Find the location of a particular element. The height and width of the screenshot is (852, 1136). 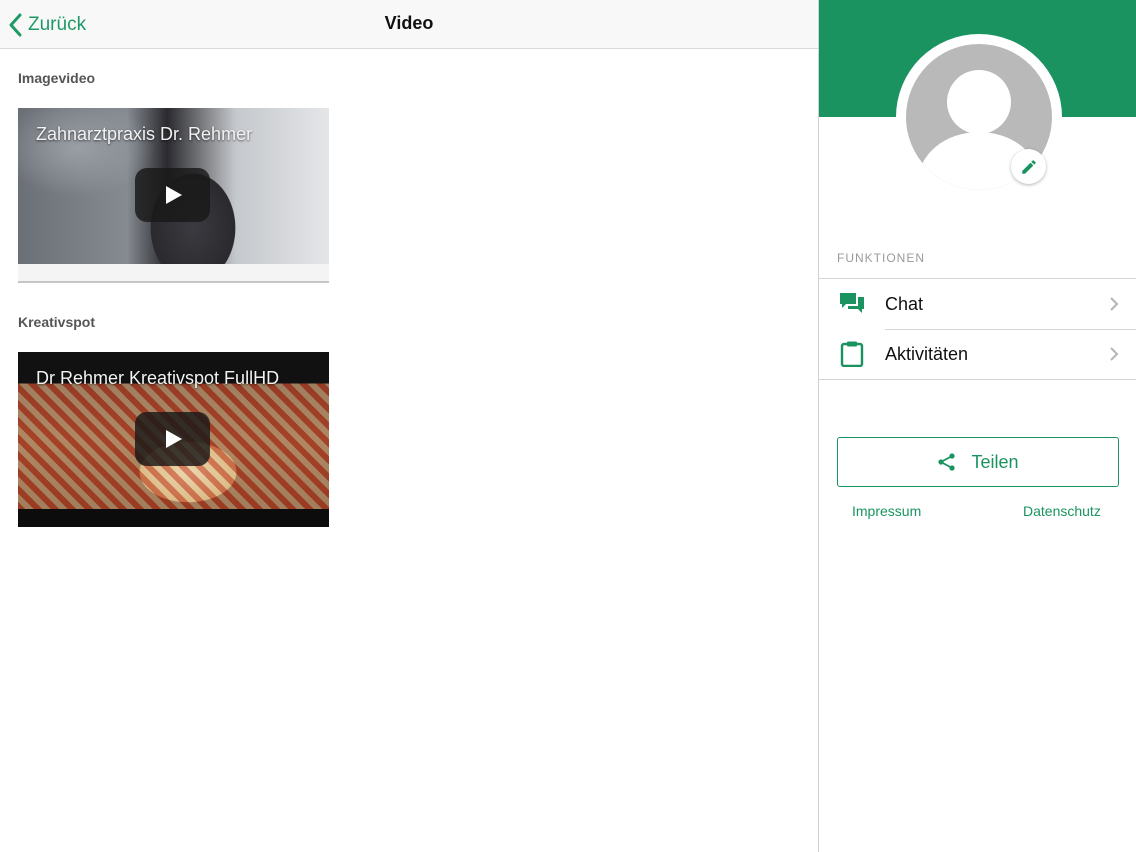

pencil-icon is located at coordinates (1028, 166).